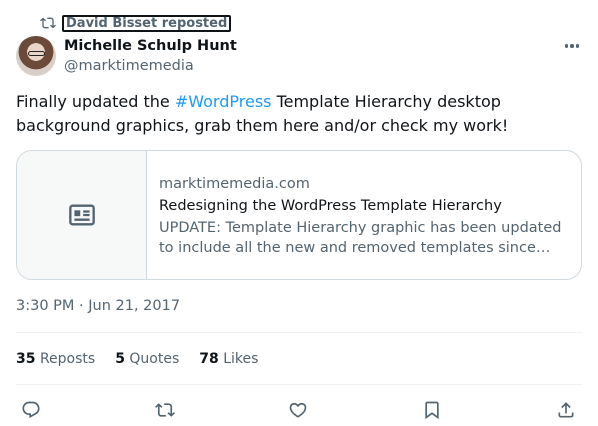 The image size is (598, 426). What do you see at coordinates (129, 66) in the screenshot?
I see `author-handle: @marktimemedia` at bounding box center [129, 66].